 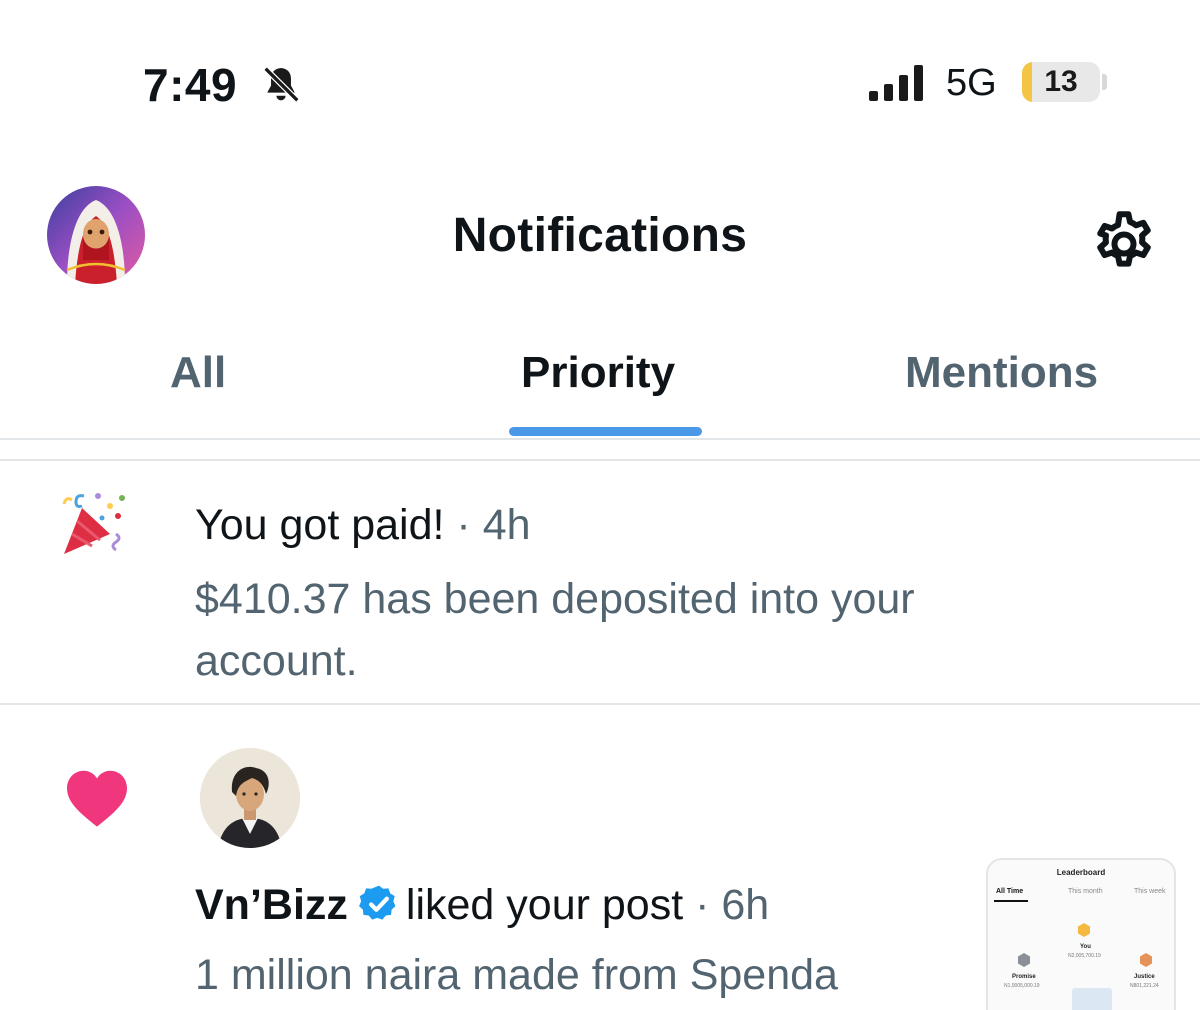 I want to click on signal-icon, so click(x=896, y=83).